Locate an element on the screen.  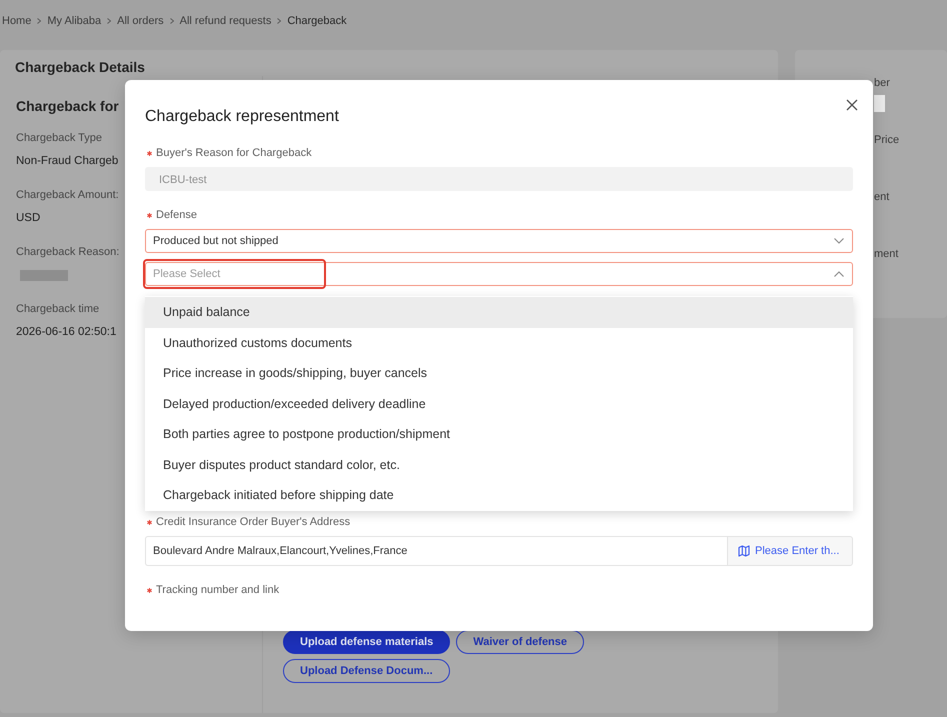
address-field: Boulevard Andre Malraux,Elancourt,Yvelines,France is located at coordinates (436, 551).